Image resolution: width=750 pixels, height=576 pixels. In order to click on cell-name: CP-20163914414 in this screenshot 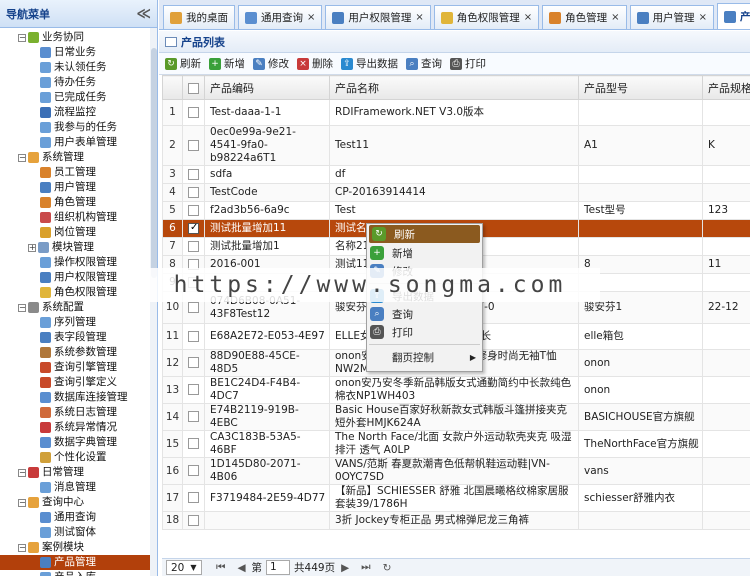, I will do `click(454, 192)`.